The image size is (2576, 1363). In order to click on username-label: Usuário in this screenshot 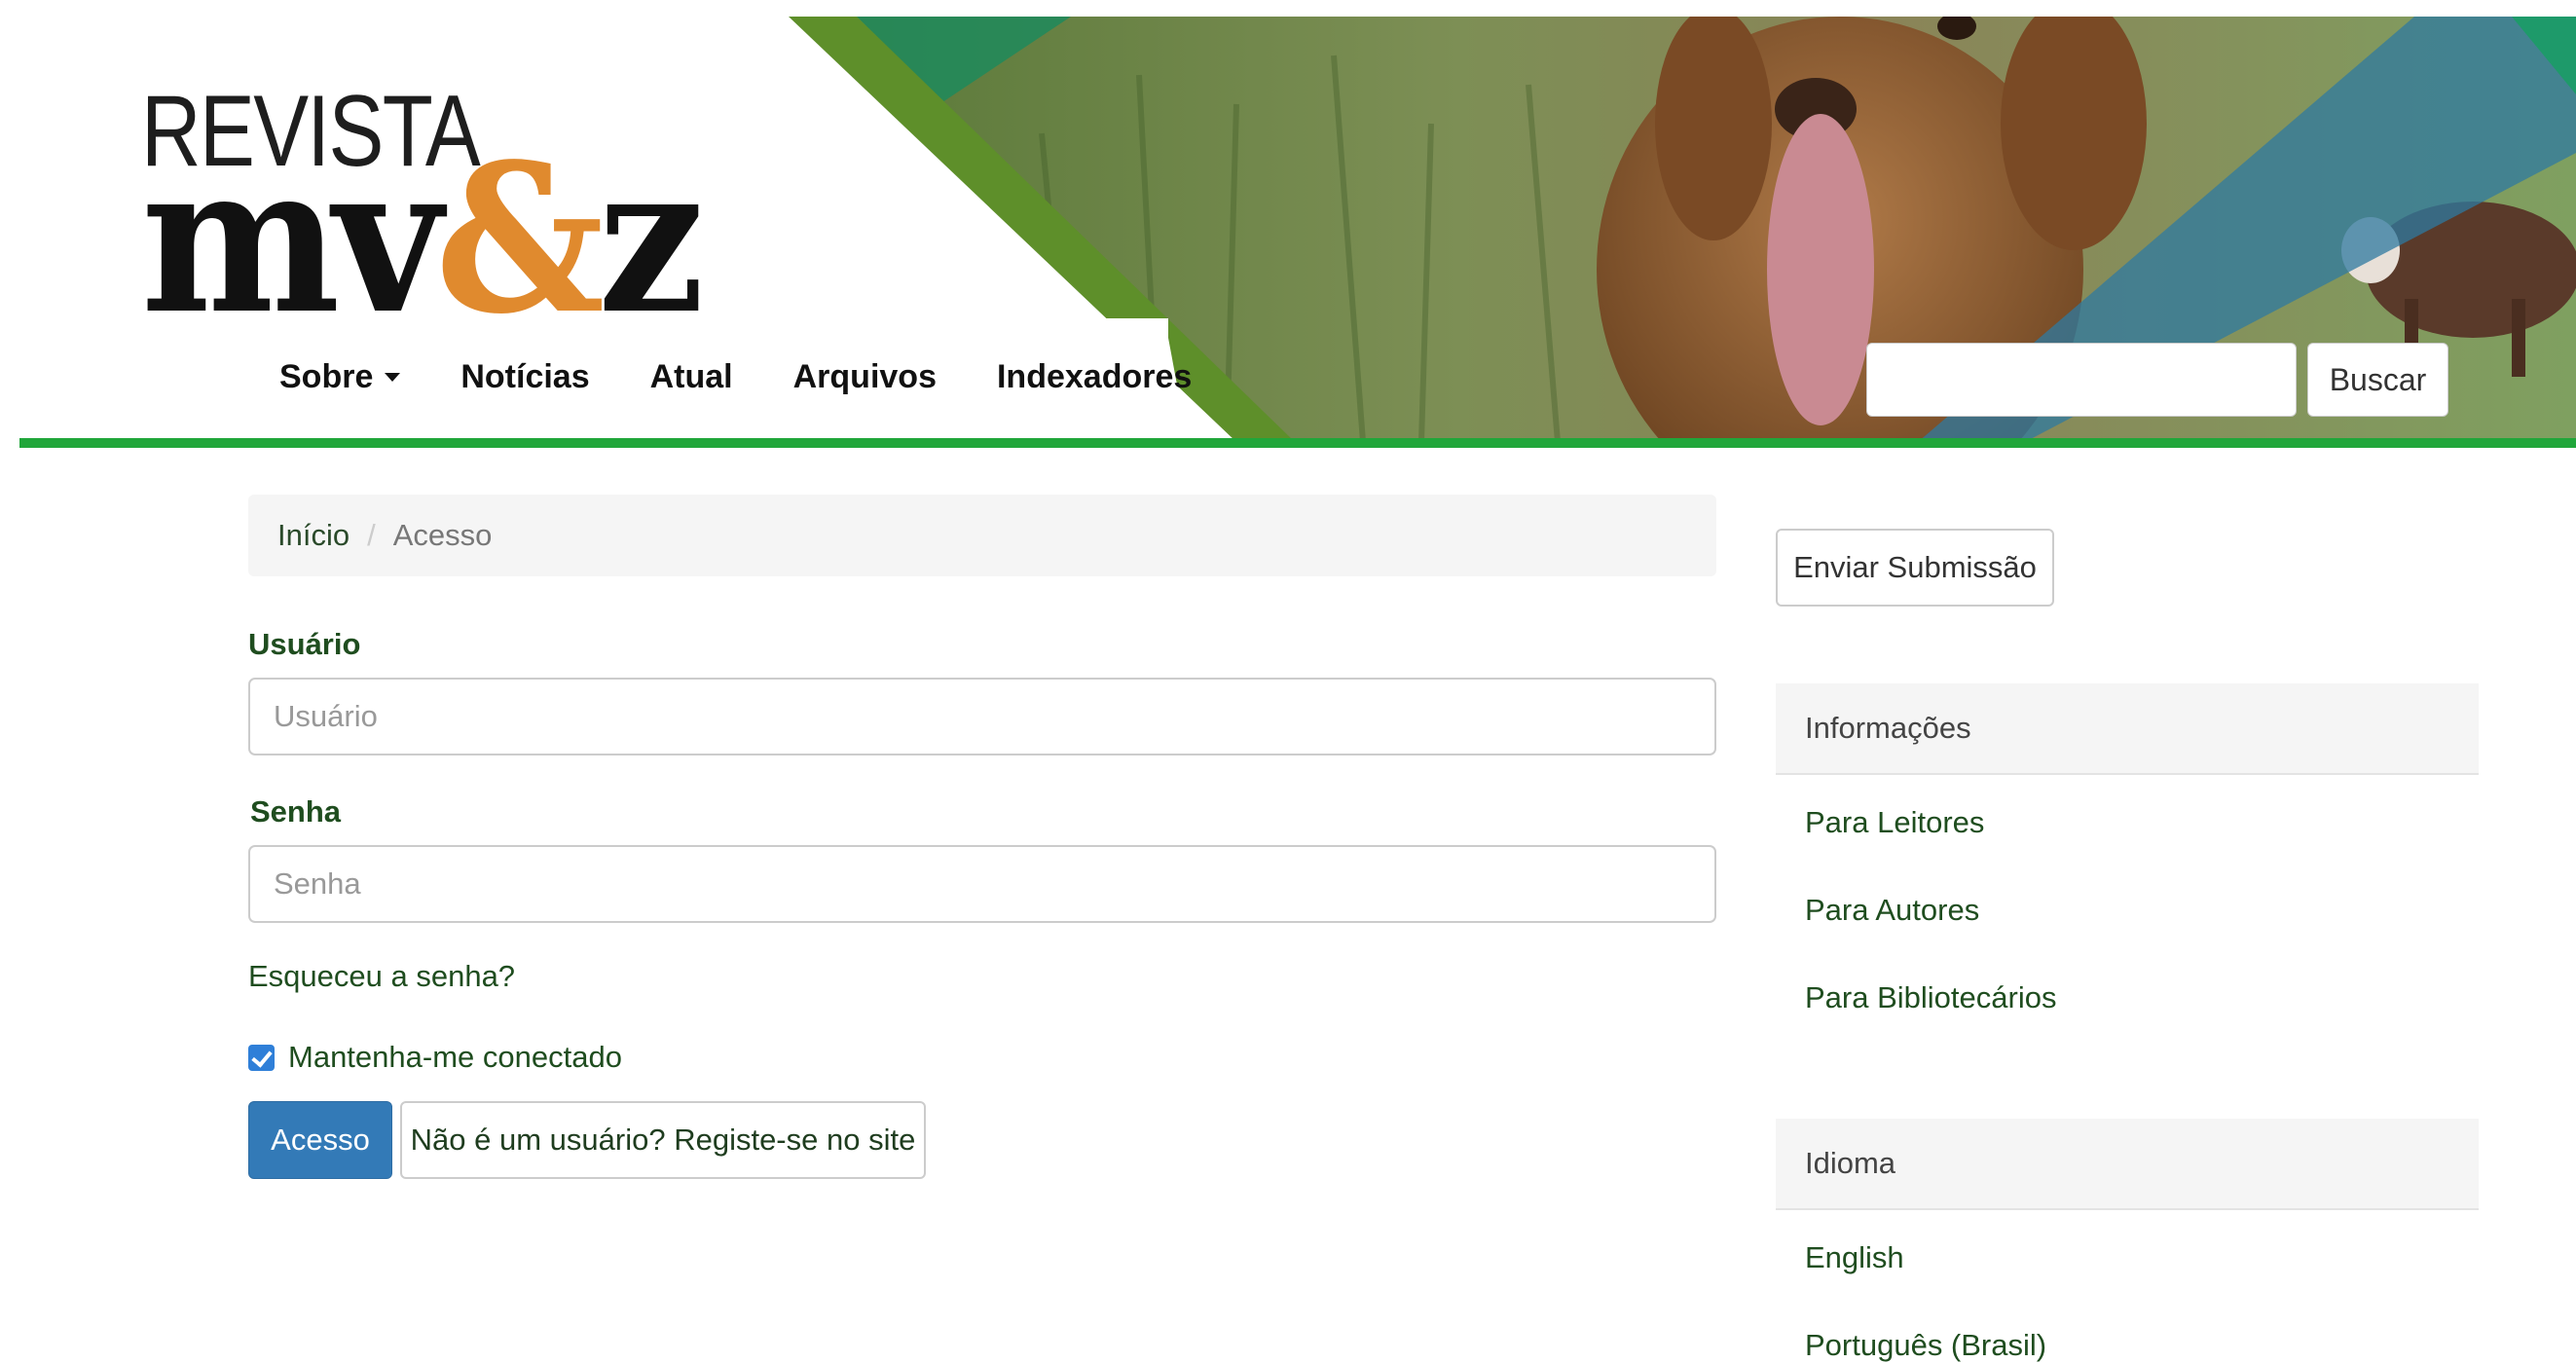, I will do `click(304, 644)`.